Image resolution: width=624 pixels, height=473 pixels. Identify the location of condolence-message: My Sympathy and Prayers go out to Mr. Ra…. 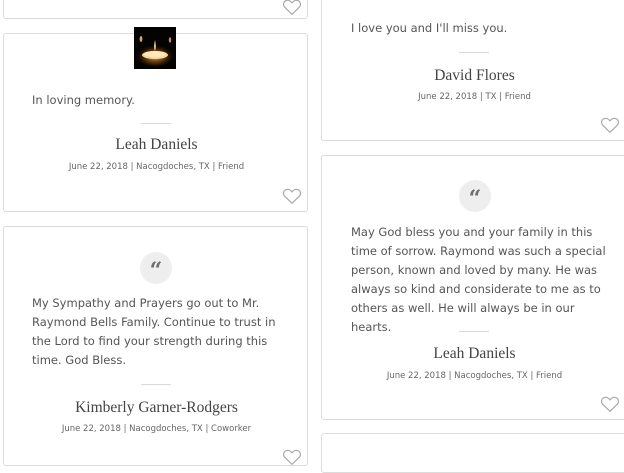
(154, 331).